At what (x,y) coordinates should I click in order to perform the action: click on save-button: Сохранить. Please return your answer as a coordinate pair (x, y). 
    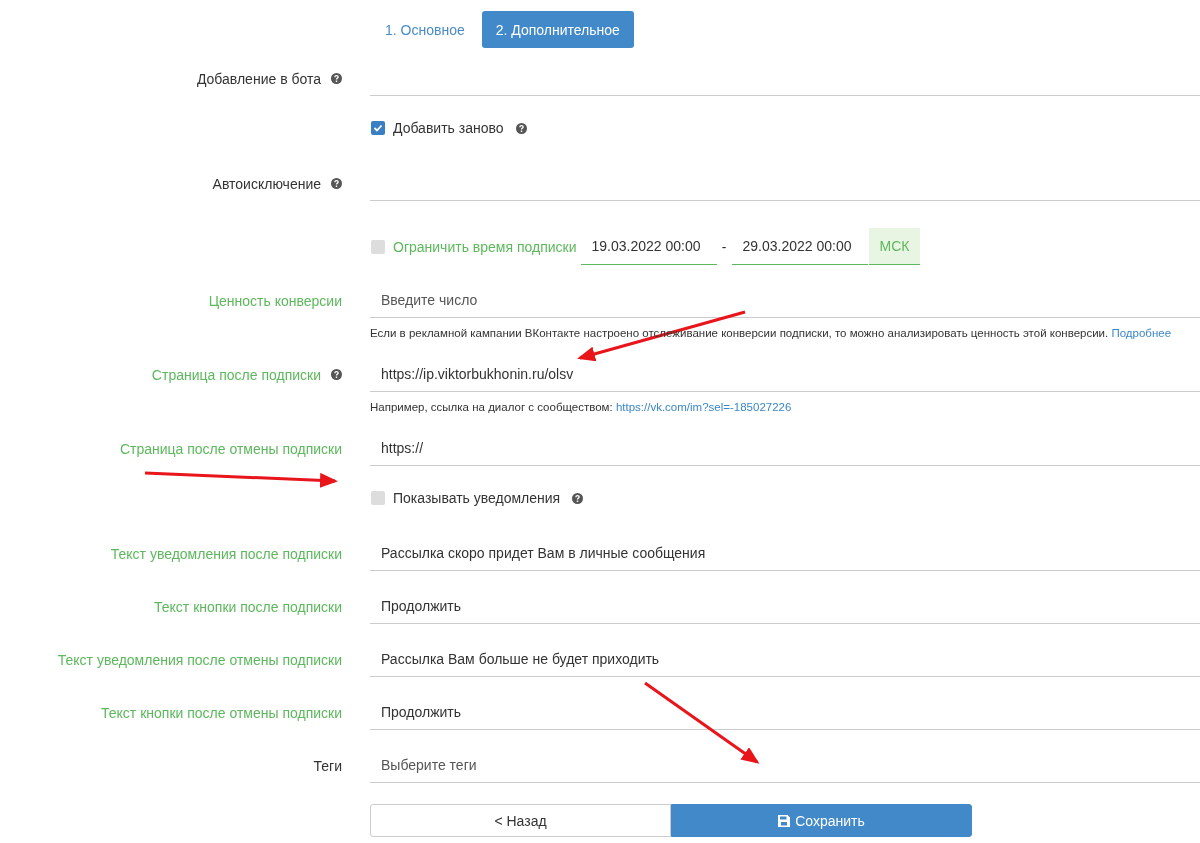
    Looking at the image, I should click on (821, 820).